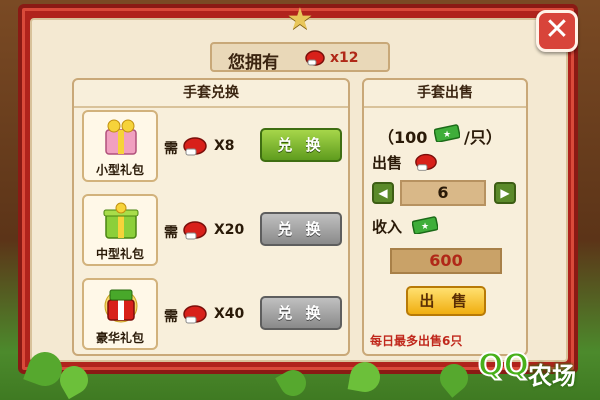 Image resolution: width=600 pixels, height=400 pixels. I want to click on need-count: X40, so click(229, 314).